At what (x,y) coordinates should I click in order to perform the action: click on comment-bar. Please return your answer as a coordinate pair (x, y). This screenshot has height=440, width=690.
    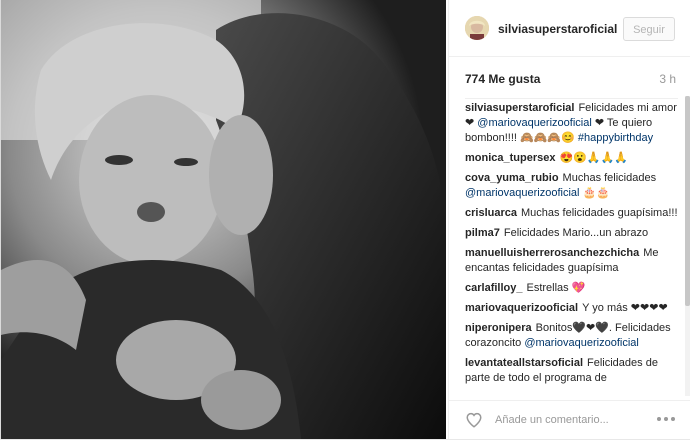
    Looking at the image, I should click on (569, 420).